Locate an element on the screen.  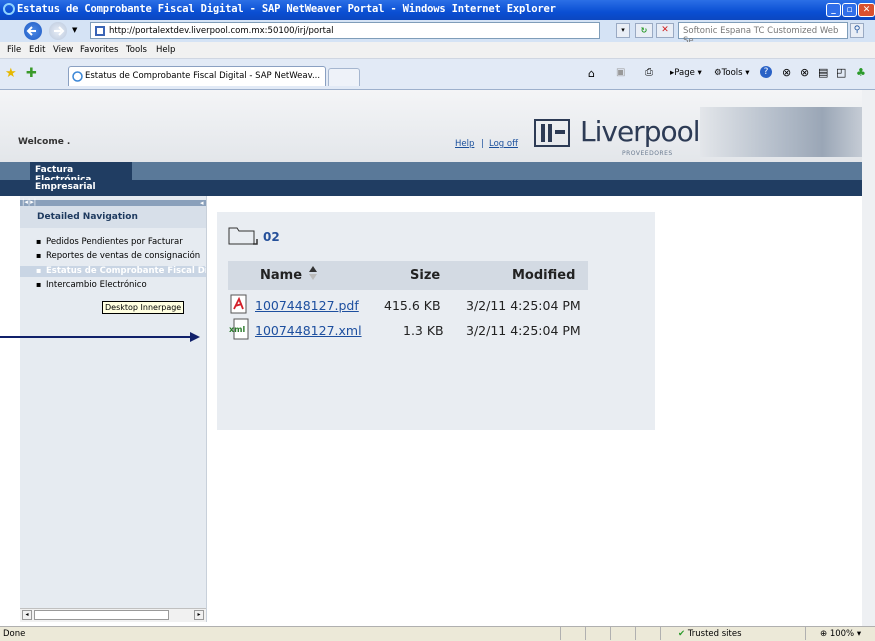
help-link: Help is located at coordinates (464, 144).